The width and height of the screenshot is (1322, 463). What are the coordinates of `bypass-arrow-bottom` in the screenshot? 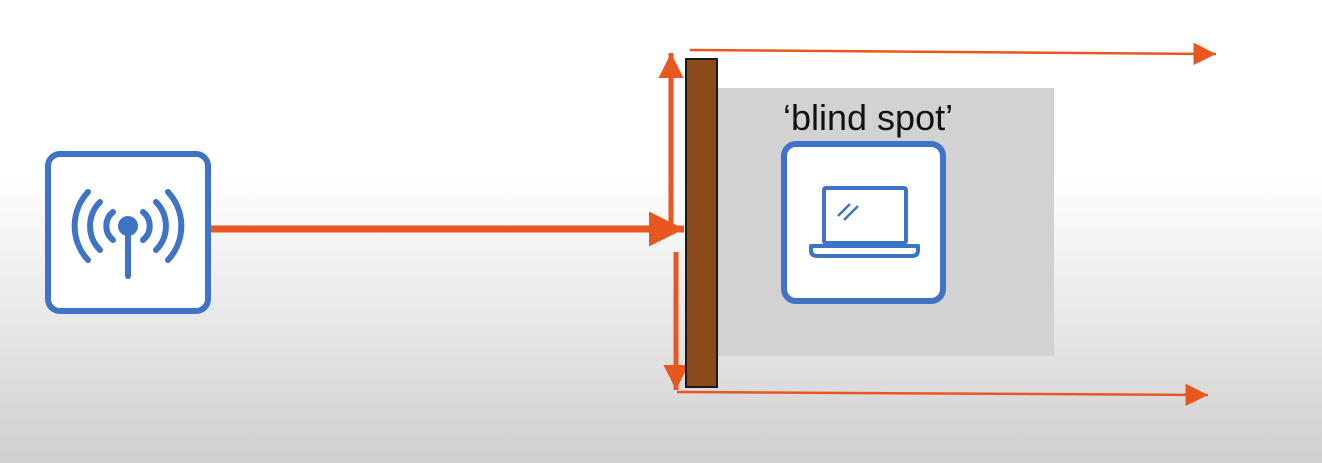 It's located at (942, 395).